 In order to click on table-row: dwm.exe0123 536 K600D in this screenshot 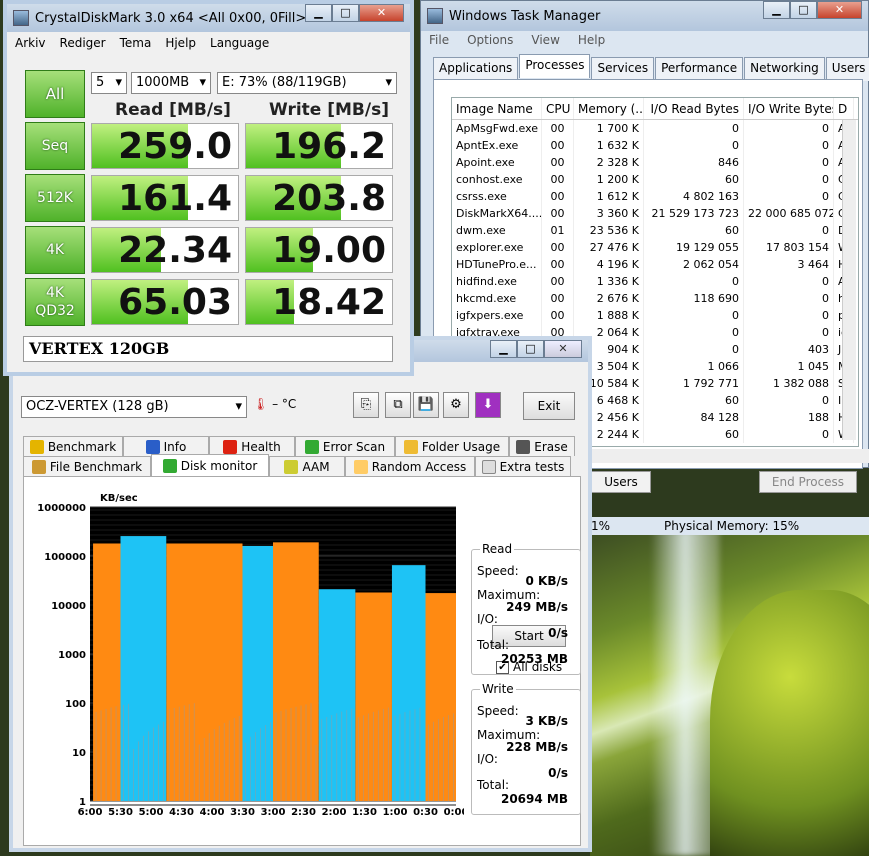, I will do `click(655, 230)`.